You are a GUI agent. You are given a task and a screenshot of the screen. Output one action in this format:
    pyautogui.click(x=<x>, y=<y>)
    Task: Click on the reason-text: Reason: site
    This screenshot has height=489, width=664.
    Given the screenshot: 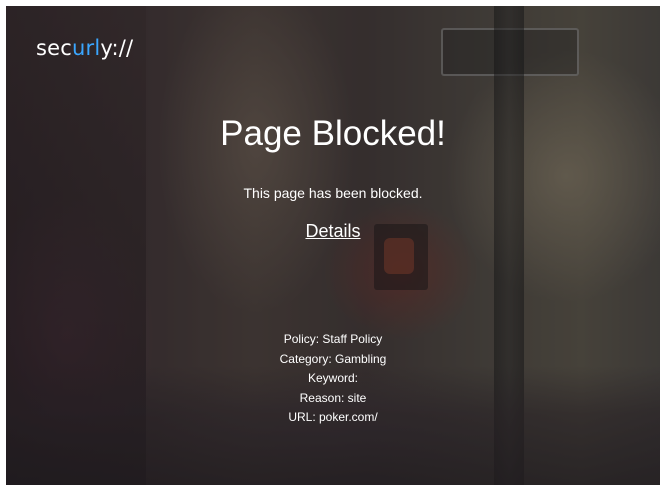 What is the action you would take?
    pyautogui.click(x=333, y=397)
    